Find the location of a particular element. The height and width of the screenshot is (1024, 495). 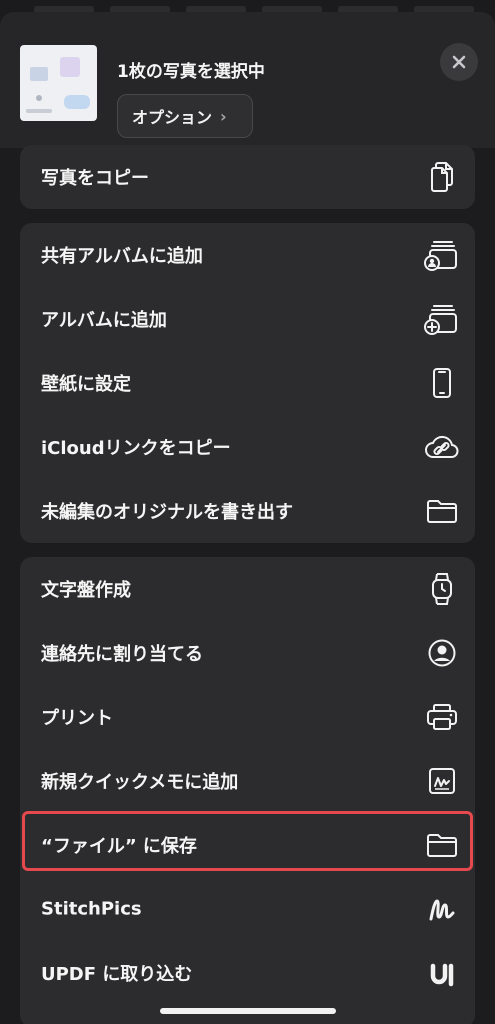

close-button is located at coordinates (459, 62).